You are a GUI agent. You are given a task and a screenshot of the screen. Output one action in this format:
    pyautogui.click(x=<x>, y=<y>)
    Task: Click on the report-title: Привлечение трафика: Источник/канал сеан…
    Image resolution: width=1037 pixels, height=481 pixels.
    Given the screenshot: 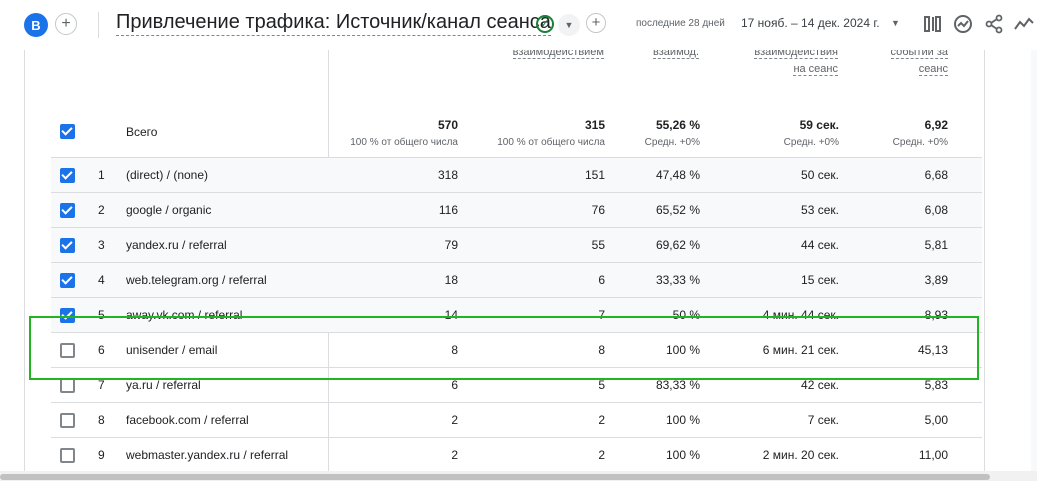 What is the action you would take?
    pyautogui.click(x=333, y=23)
    